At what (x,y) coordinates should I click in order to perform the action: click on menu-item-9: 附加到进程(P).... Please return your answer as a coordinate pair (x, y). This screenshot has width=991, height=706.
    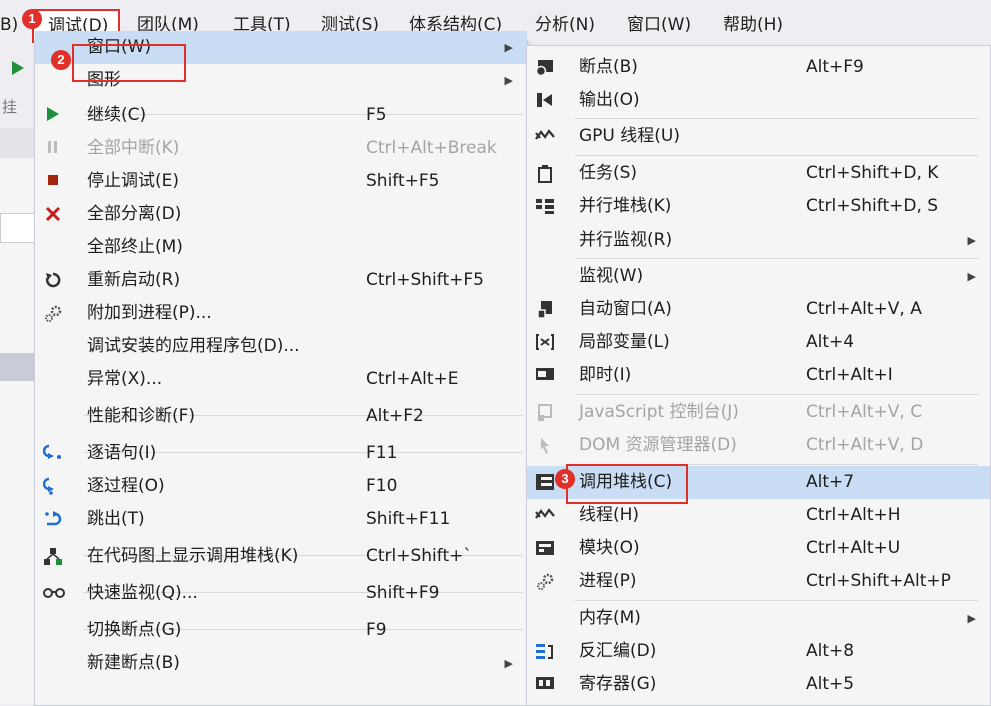
    Looking at the image, I should click on (281, 313).